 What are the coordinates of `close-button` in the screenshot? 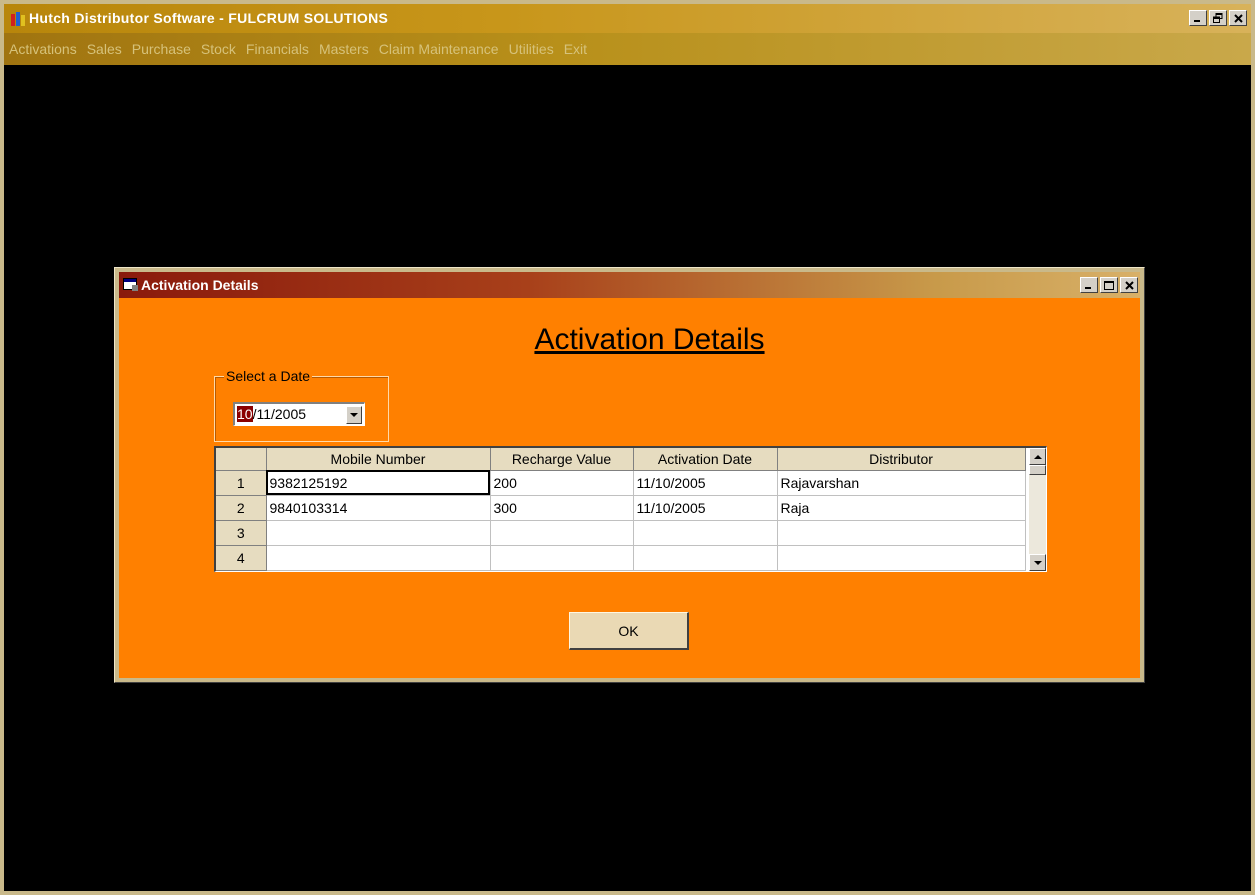 It's located at (1238, 18).